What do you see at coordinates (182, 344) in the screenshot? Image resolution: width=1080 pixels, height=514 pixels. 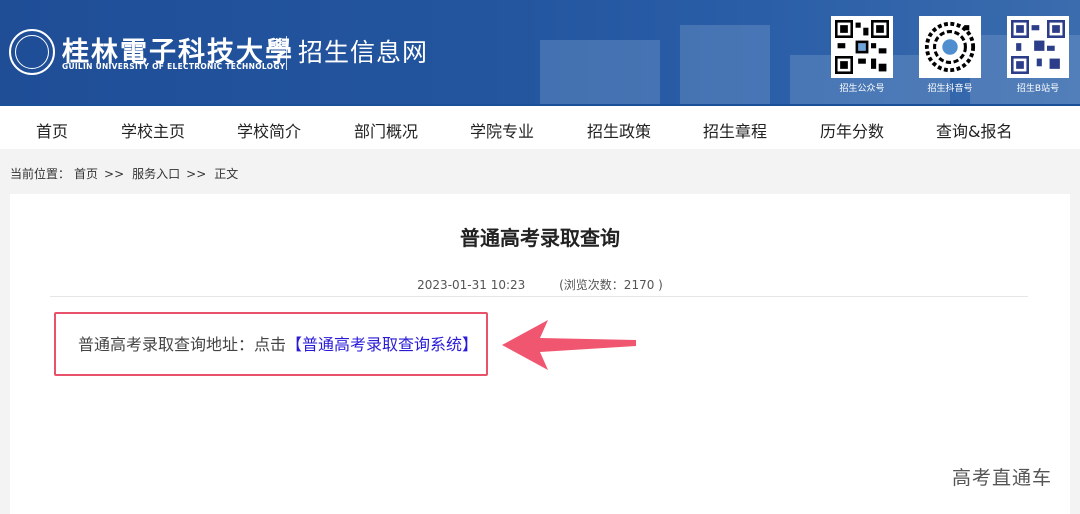 I see `body-prefix-text: 普通高考录取查询地址：点击` at bounding box center [182, 344].